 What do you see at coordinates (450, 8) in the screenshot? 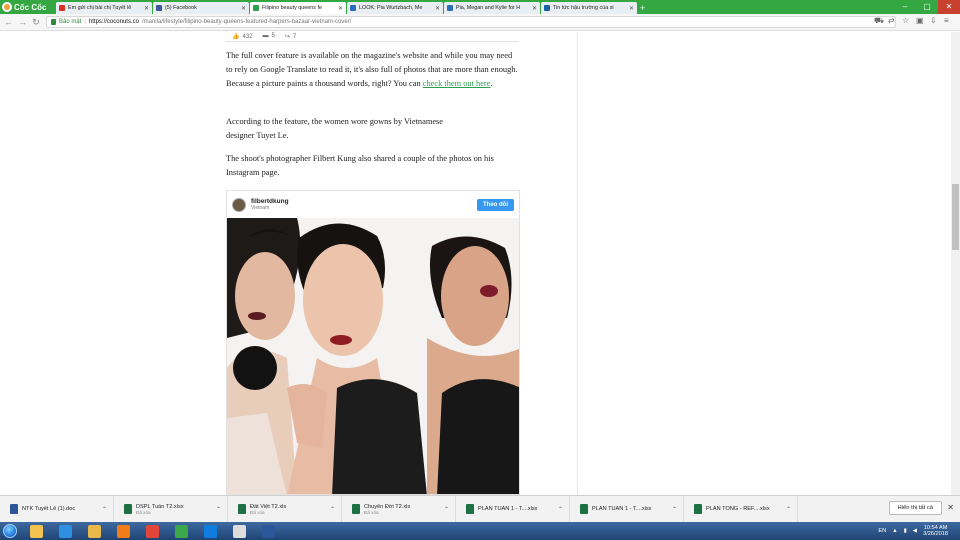
I see `site-icon` at bounding box center [450, 8].